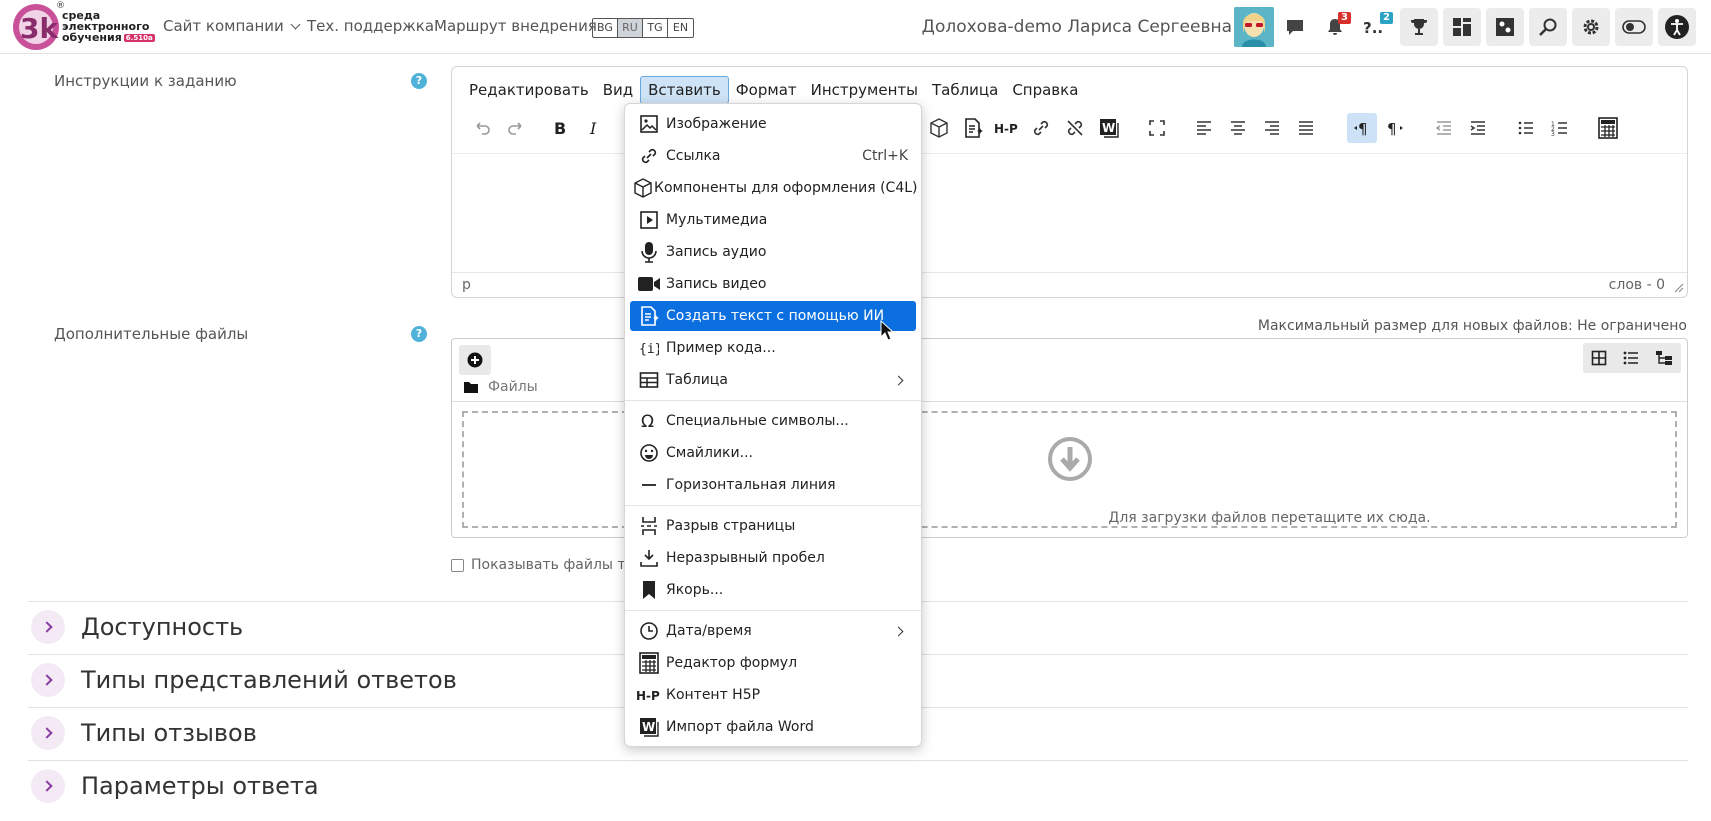  Describe the element at coordinates (515, 26) in the screenshot. I see `roadmap-link: Маршрут внедрения` at that location.